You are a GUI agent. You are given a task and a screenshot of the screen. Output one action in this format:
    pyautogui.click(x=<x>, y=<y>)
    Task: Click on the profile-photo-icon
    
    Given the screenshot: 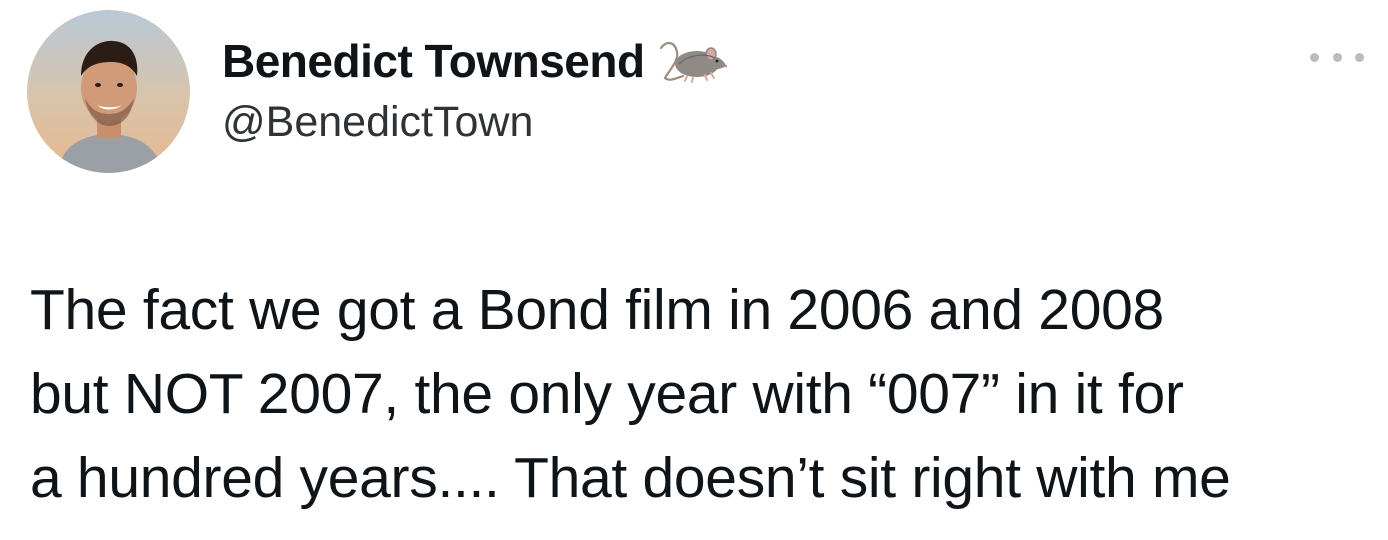 What is the action you would take?
    pyautogui.click(x=108, y=91)
    